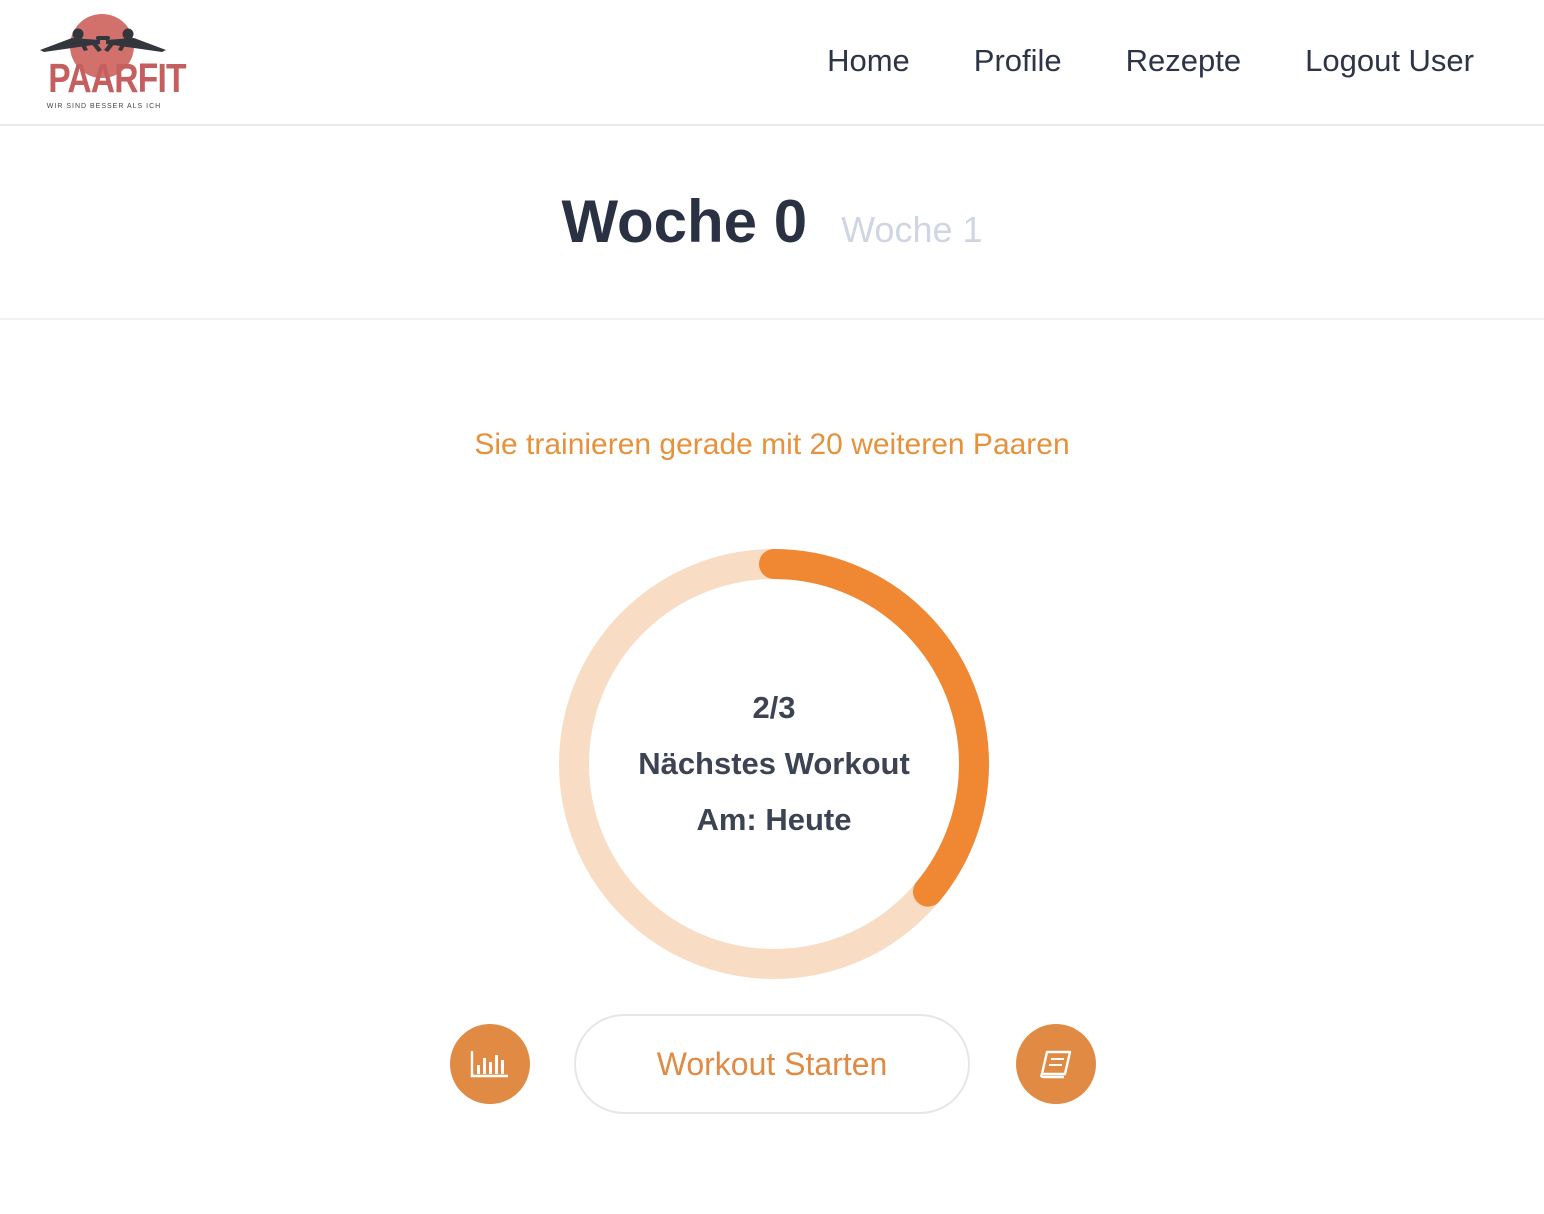 This screenshot has height=1214, width=1544. I want to click on paarfit-logo: PAARFIT WIR SIND BESSER ALS ICH, so click(111, 62).